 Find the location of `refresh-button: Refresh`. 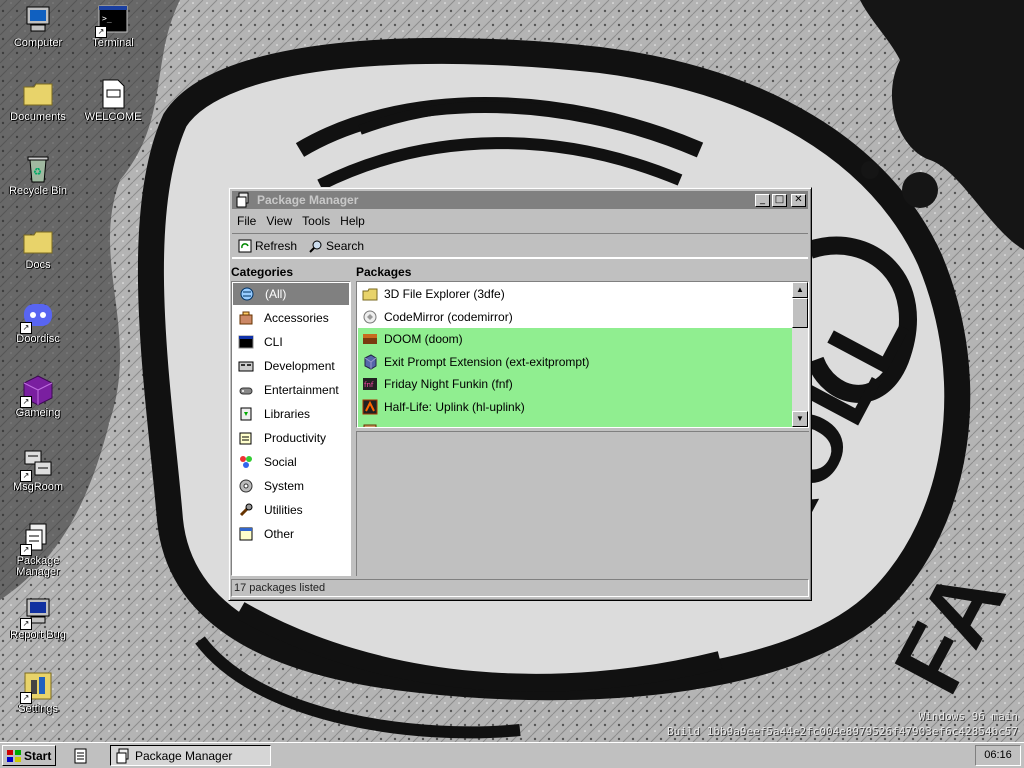

refresh-button: Refresh is located at coordinates (267, 246).